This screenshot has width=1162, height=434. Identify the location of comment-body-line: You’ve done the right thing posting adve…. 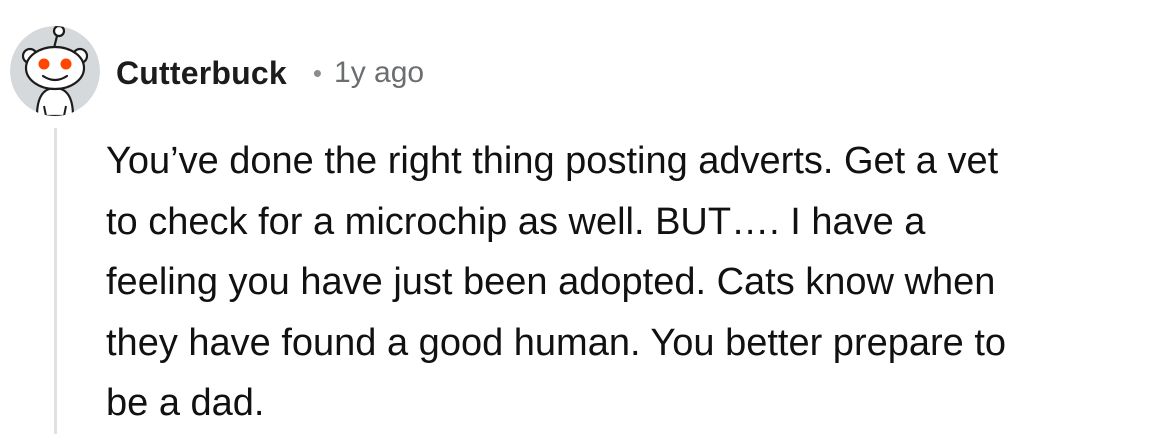
(552, 161).